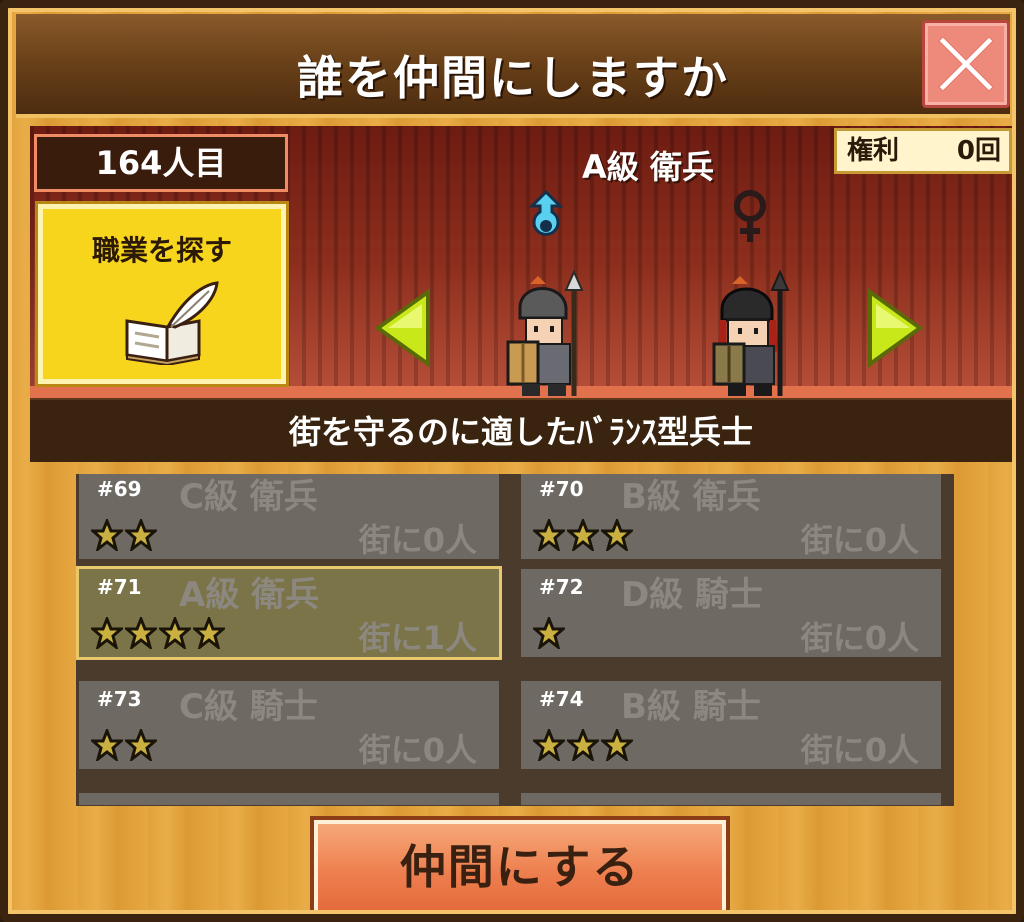  I want to click on class-list-item: #70 B級 衛兵 街に0人, so click(731, 518).